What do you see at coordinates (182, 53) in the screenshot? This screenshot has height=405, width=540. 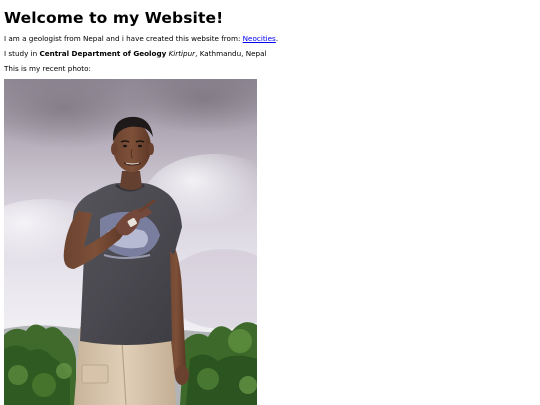 I see `campus-name: Kirtipur` at bounding box center [182, 53].